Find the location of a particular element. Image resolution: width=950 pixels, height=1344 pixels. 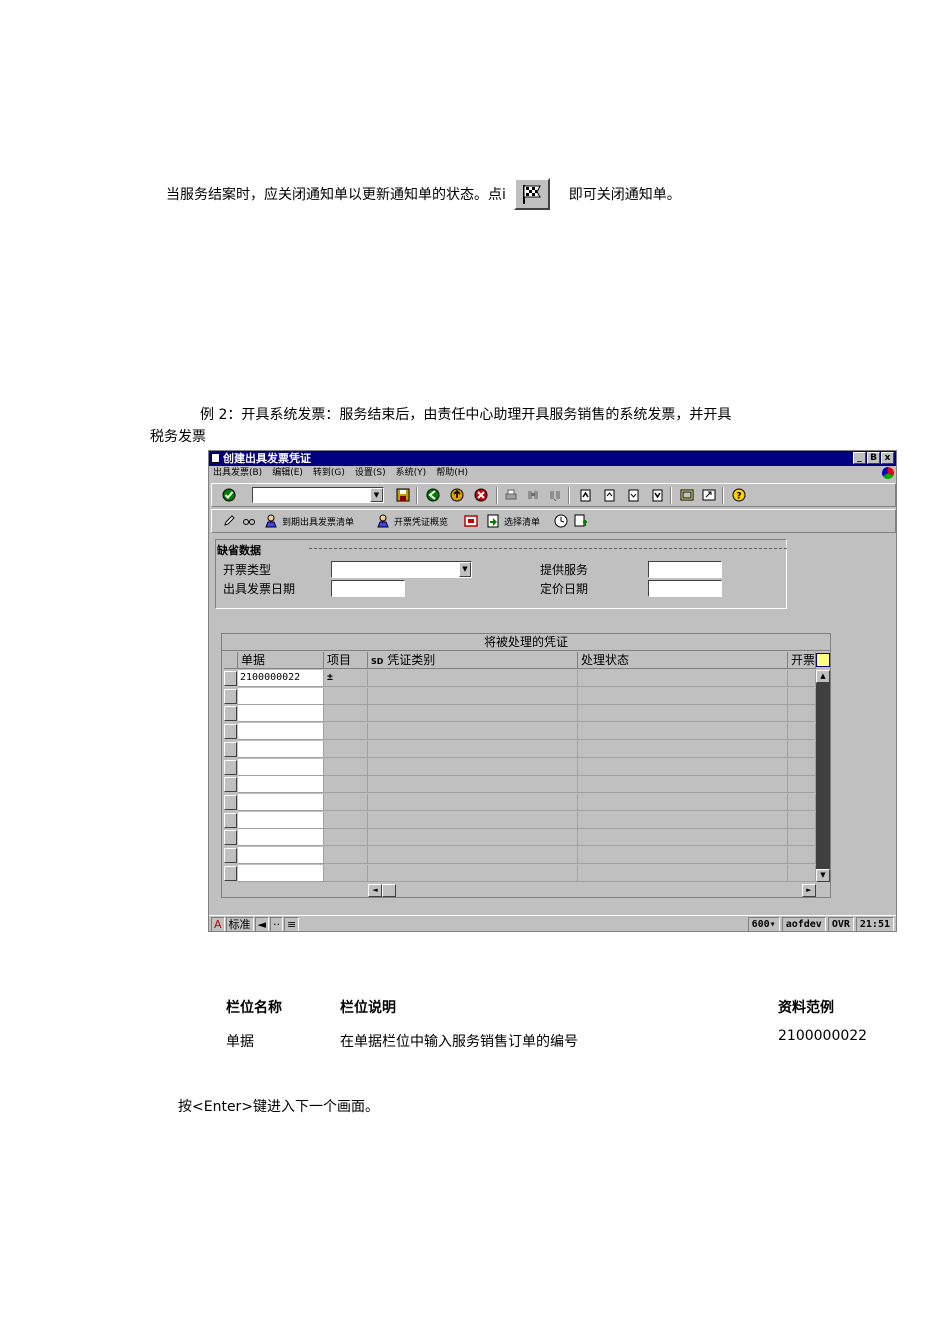

selection-list-button: 选择清单 is located at coordinates (522, 521).